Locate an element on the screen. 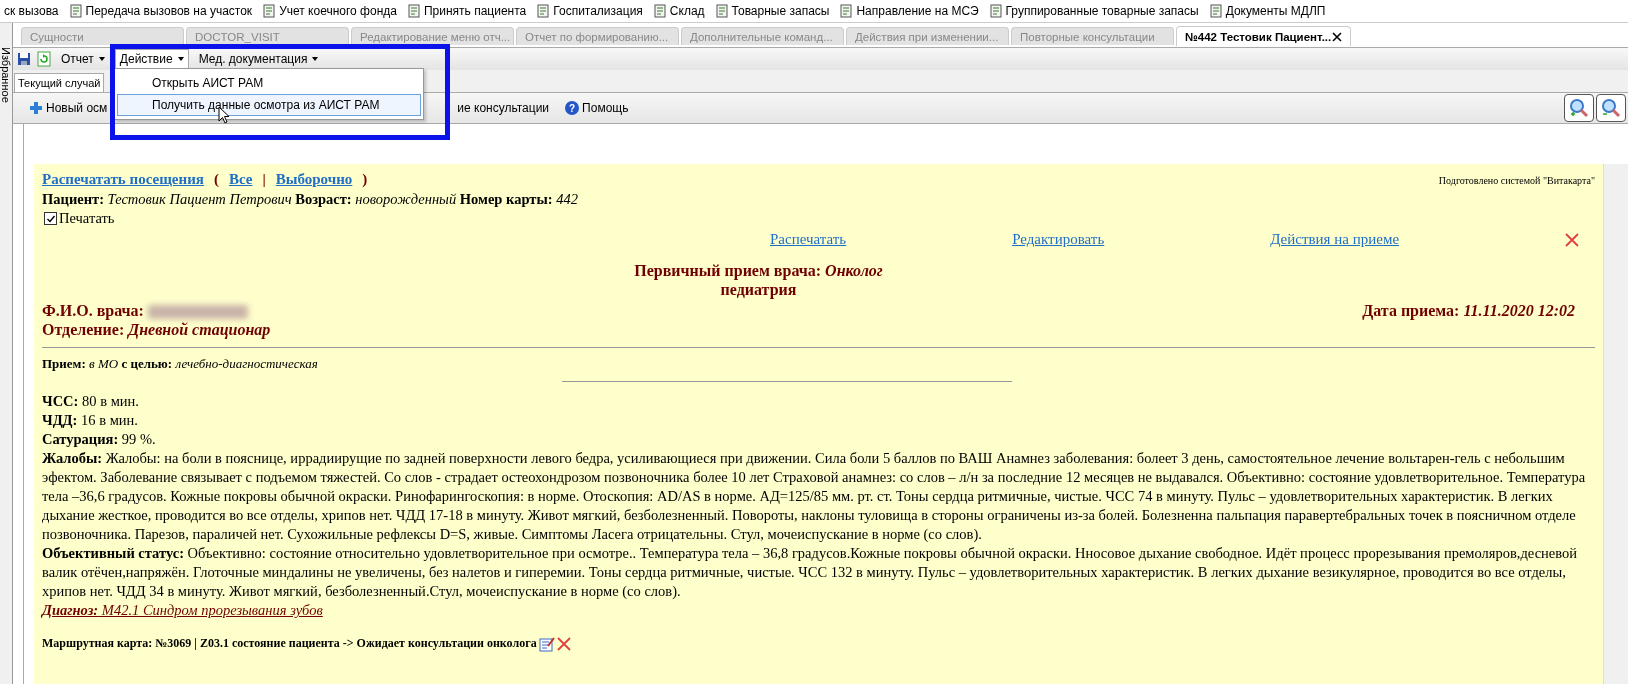 This screenshot has height=684, width=1628. department-text: Отделение: Дневной стационар is located at coordinates (157, 329).